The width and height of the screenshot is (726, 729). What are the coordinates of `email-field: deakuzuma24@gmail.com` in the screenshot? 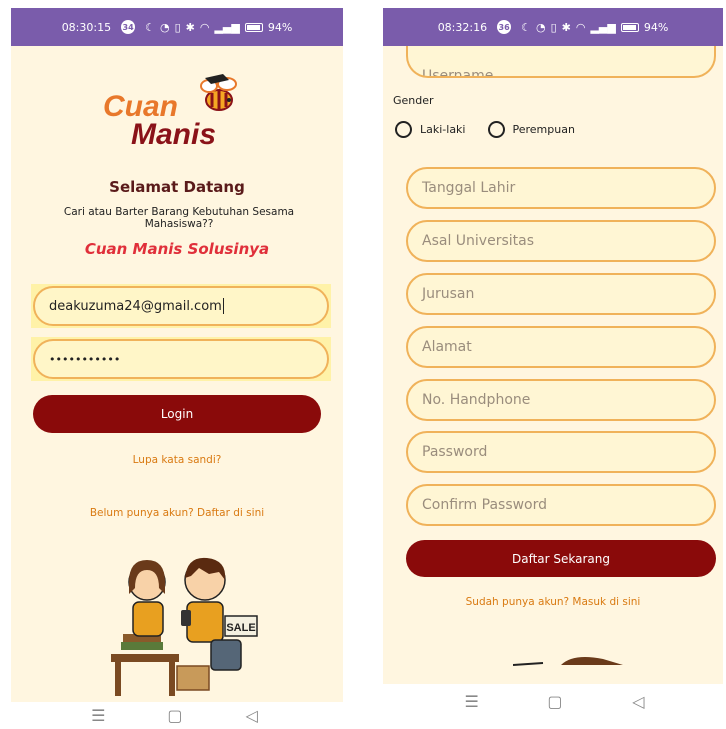 It's located at (181, 306).